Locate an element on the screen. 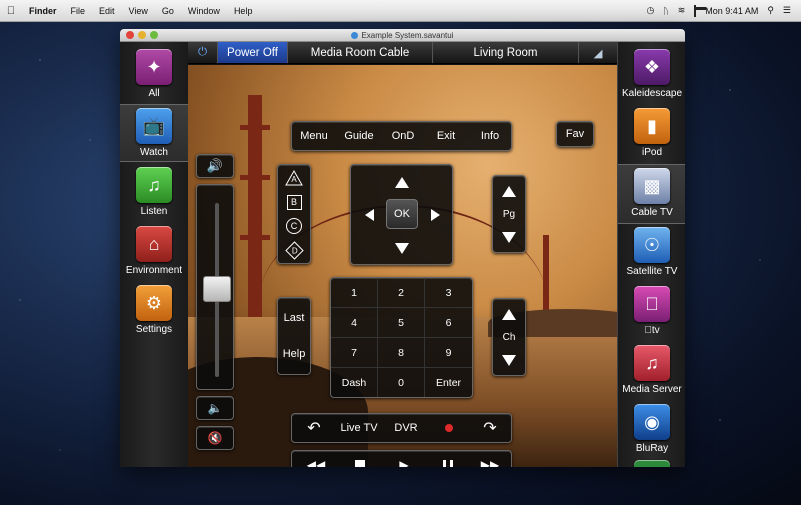 The image size is (801, 505). b-button: B is located at coordinates (294, 202).